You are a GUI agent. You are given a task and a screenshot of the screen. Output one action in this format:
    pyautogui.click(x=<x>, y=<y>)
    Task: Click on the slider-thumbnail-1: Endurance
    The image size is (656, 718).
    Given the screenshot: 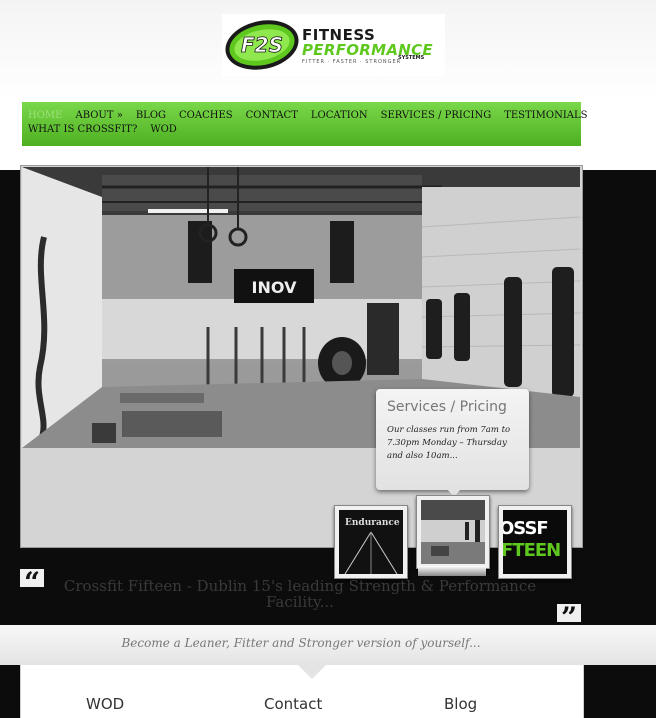 What is the action you would take?
    pyautogui.click(x=371, y=542)
    